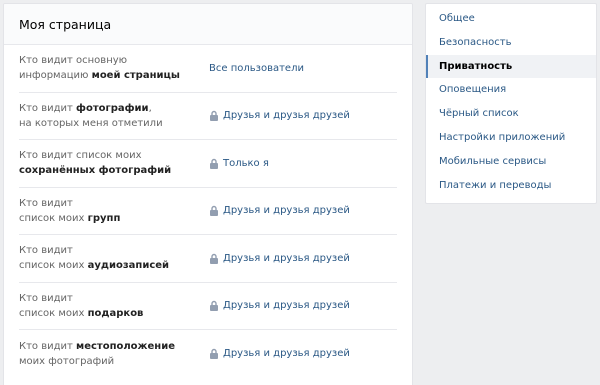 This screenshot has height=385, width=600. I want to click on label-text: моих фотографий, so click(67, 361).